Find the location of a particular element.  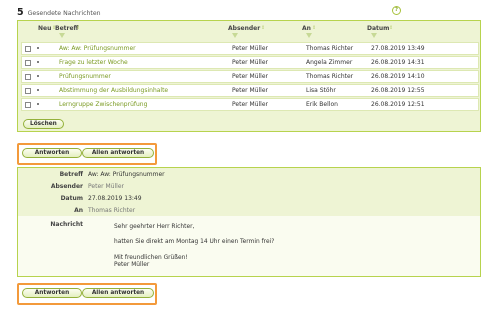

message-line: Mit freundlichen Grüßen! is located at coordinates (151, 258).